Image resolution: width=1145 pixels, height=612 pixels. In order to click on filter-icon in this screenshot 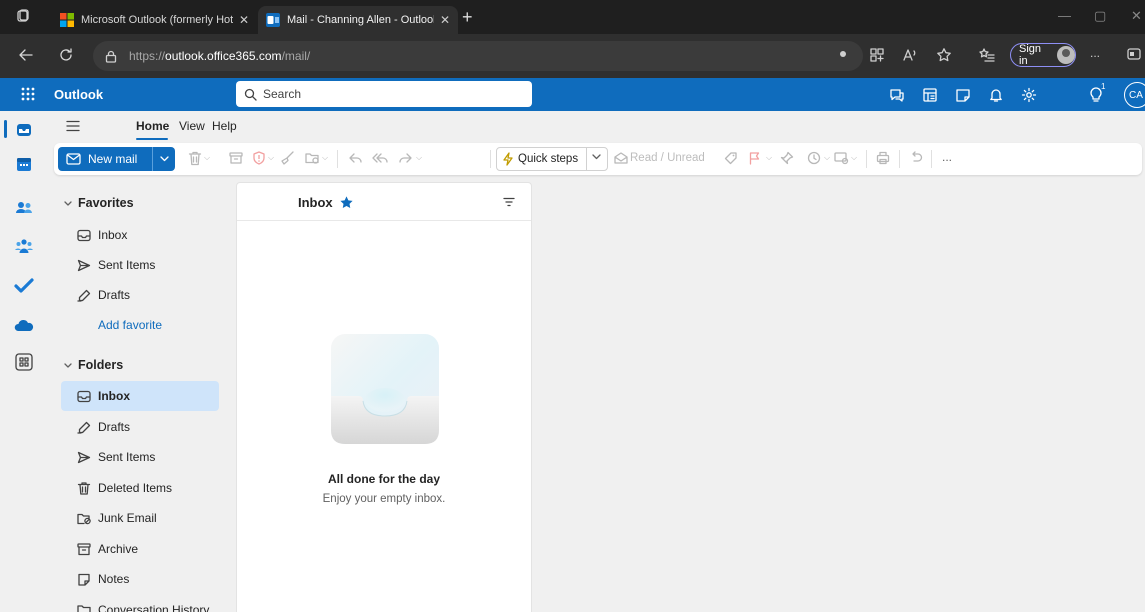, I will do `click(509, 202)`.